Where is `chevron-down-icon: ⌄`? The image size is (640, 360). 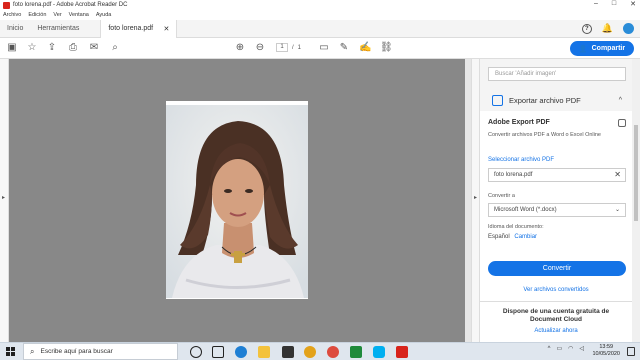
chevron-down-icon: ⌄ is located at coordinates (617, 210).